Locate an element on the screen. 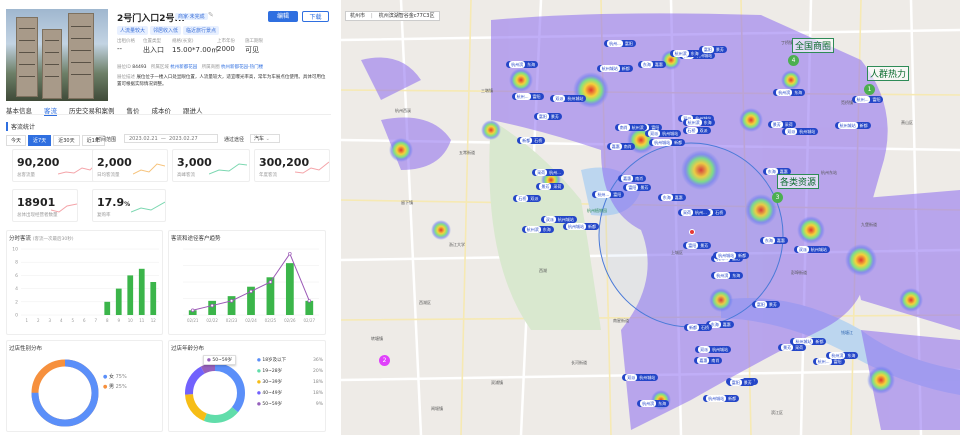  gender-panel: 过店性别分布 ● 女 75% ● 男 25% is located at coordinates (84, 386).